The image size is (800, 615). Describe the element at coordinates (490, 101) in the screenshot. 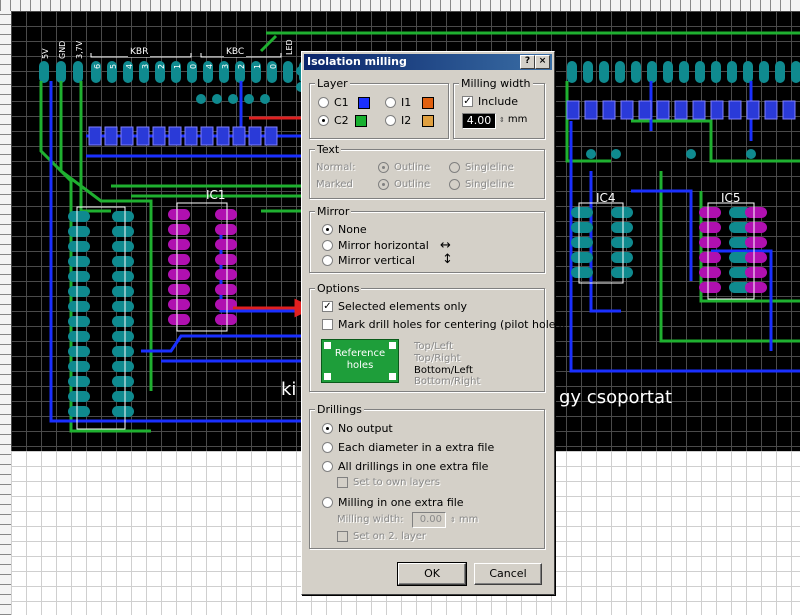

I see `include-checkbox: ✓ Include` at that location.